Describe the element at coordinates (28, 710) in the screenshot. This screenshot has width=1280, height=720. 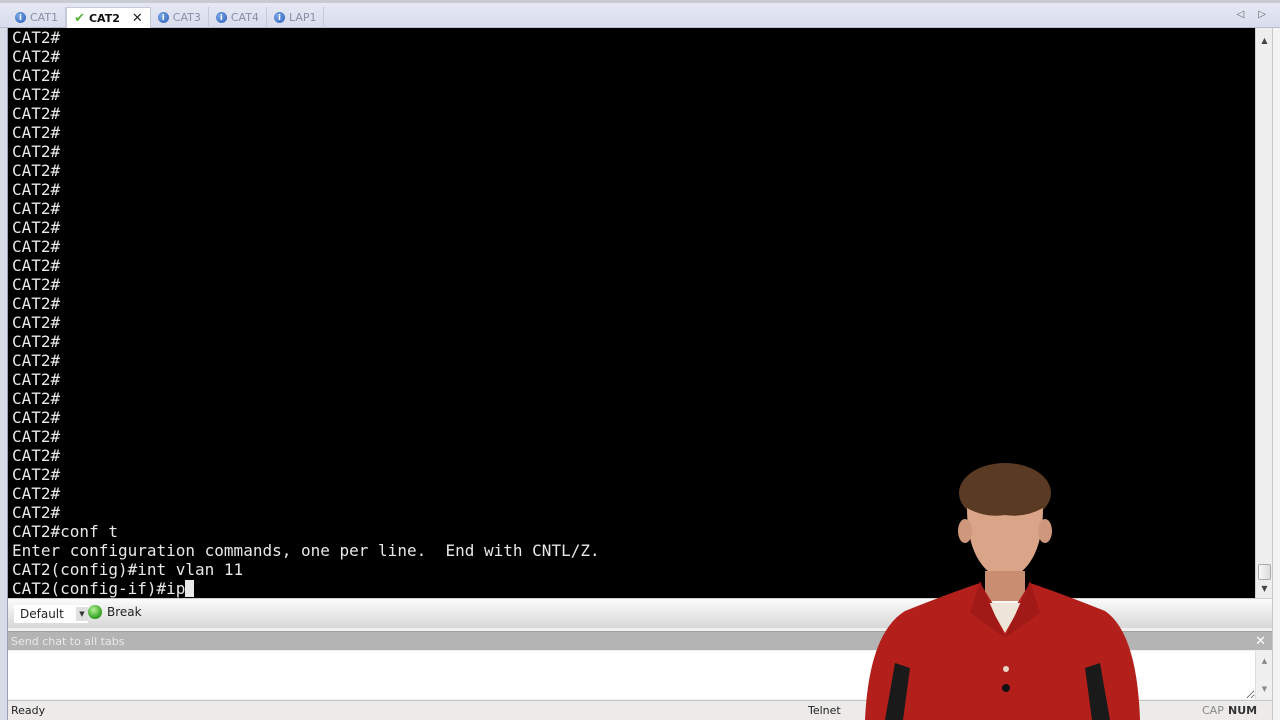
I see `status-ready: Ready` at that location.